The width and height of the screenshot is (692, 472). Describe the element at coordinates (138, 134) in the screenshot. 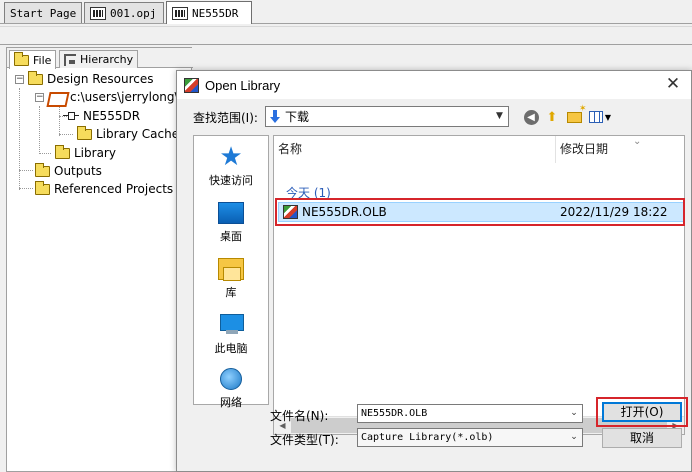

I see `tree-item-label: Library Cache` at that location.